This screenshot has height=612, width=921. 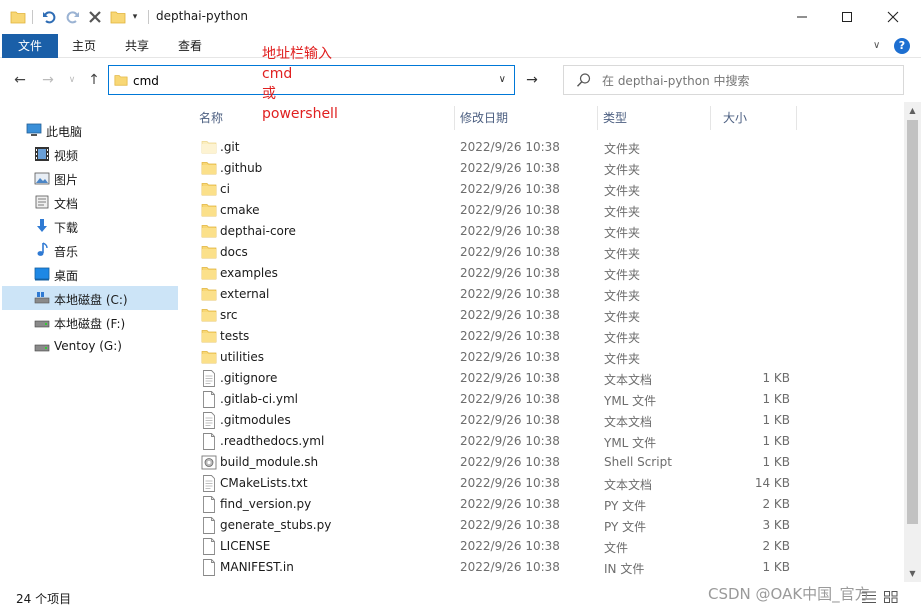 What do you see at coordinates (583, 80) in the screenshot?
I see `search-icon` at bounding box center [583, 80].